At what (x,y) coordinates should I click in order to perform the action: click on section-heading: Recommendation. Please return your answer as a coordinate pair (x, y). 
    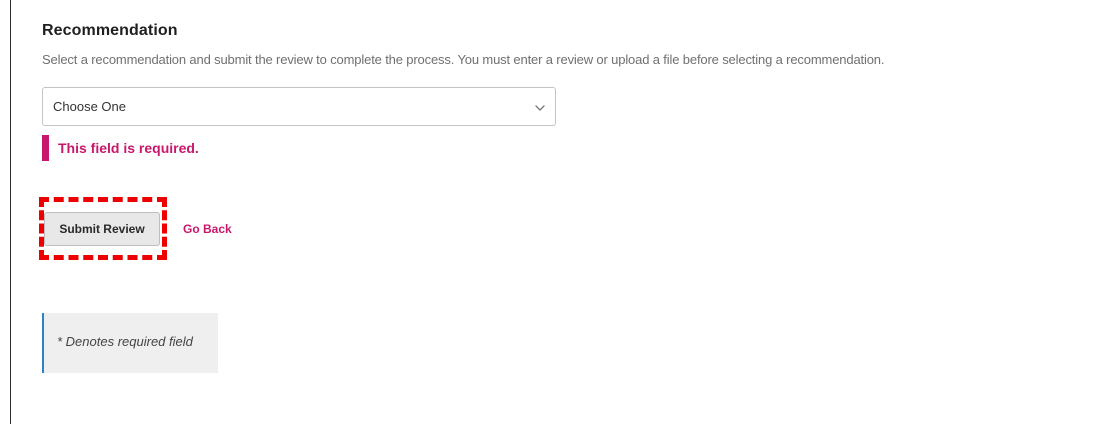
    Looking at the image, I should click on (110, 30).